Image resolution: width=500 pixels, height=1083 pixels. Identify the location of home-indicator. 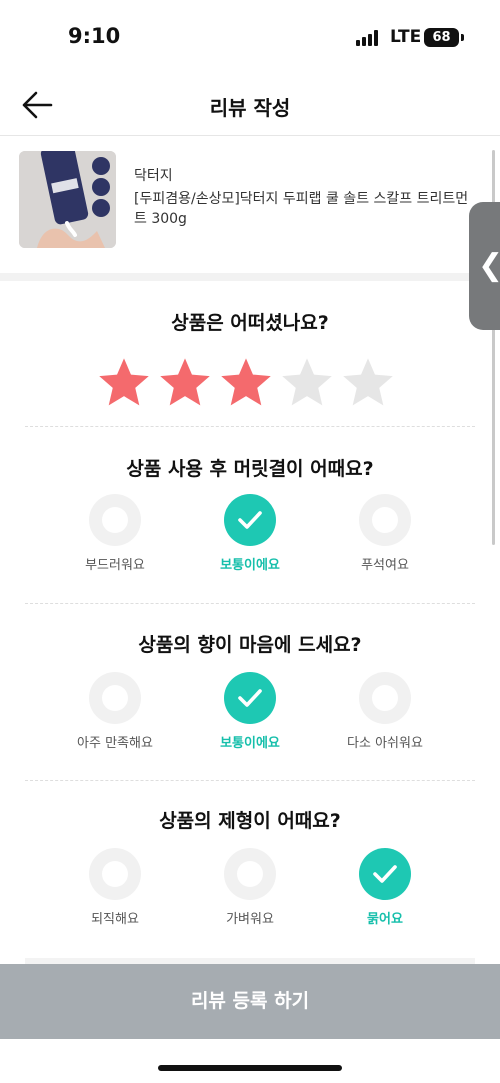
(250, 1068).